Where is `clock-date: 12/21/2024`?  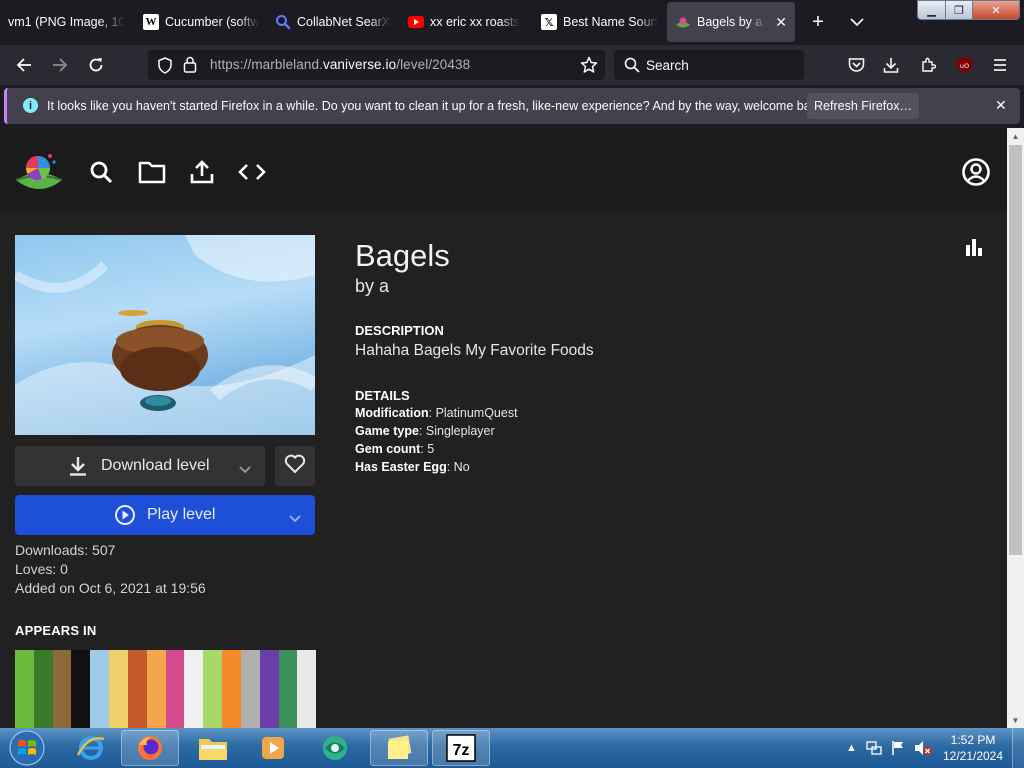
clock-date: 12/21/2024 is located at coordinates (973, 756).